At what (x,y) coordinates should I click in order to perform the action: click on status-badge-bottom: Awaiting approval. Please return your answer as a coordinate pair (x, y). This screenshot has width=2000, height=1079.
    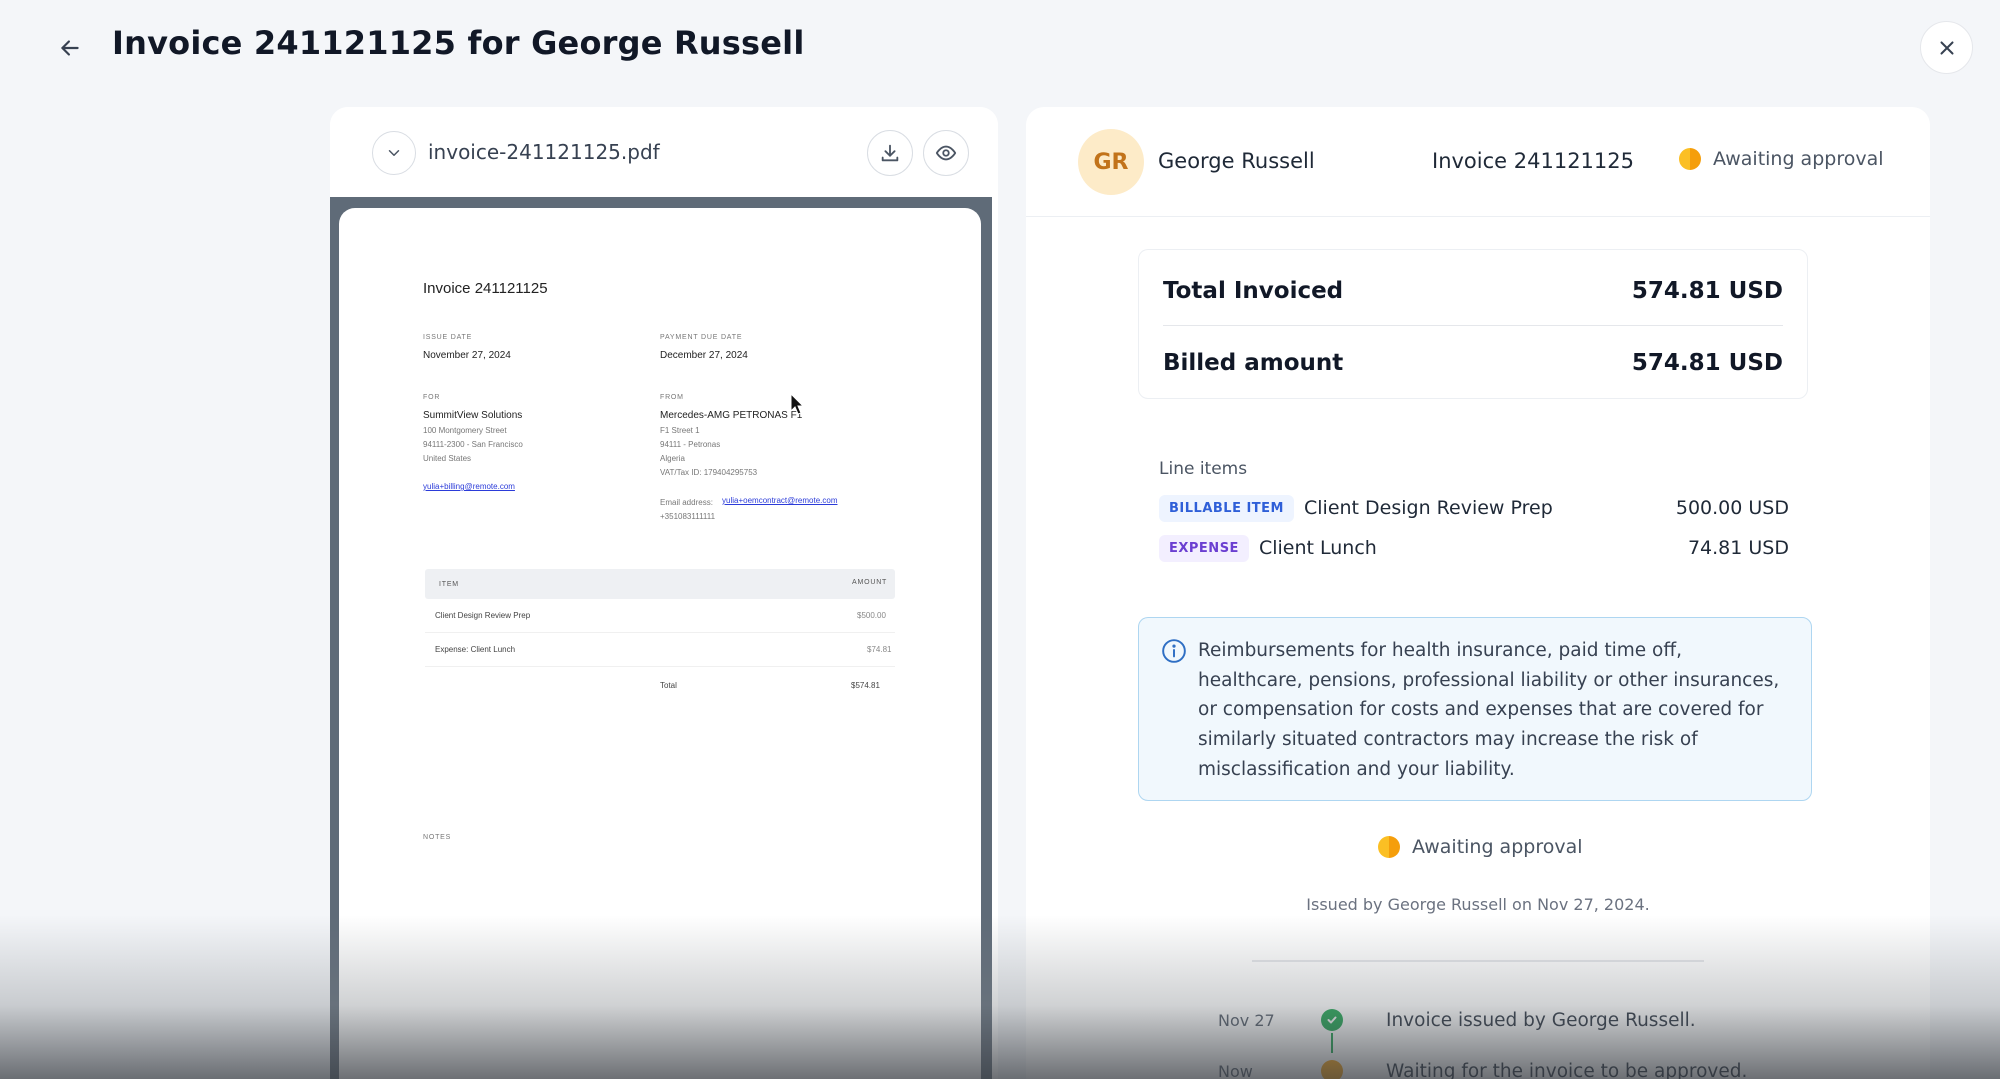
    Looking at the image, I should click on (1480, 847).